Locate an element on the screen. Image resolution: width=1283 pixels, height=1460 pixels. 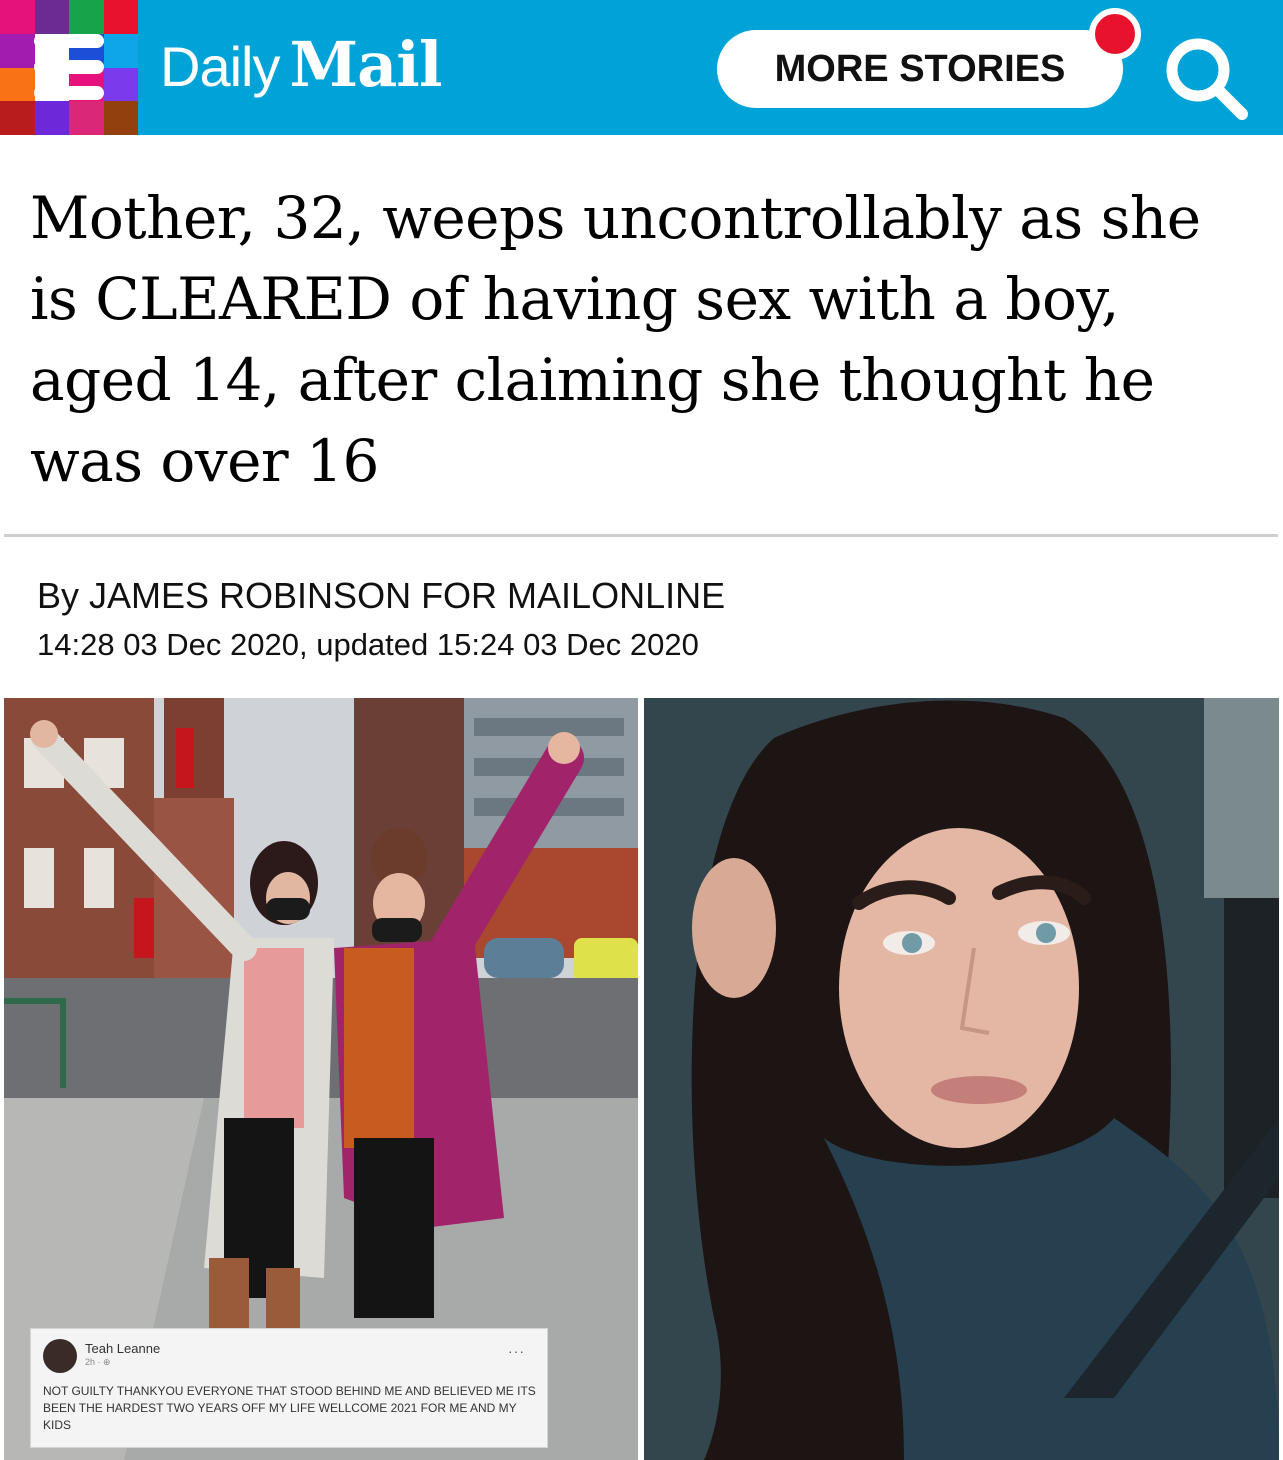
search-icon is located at coordinates (1206, 78).